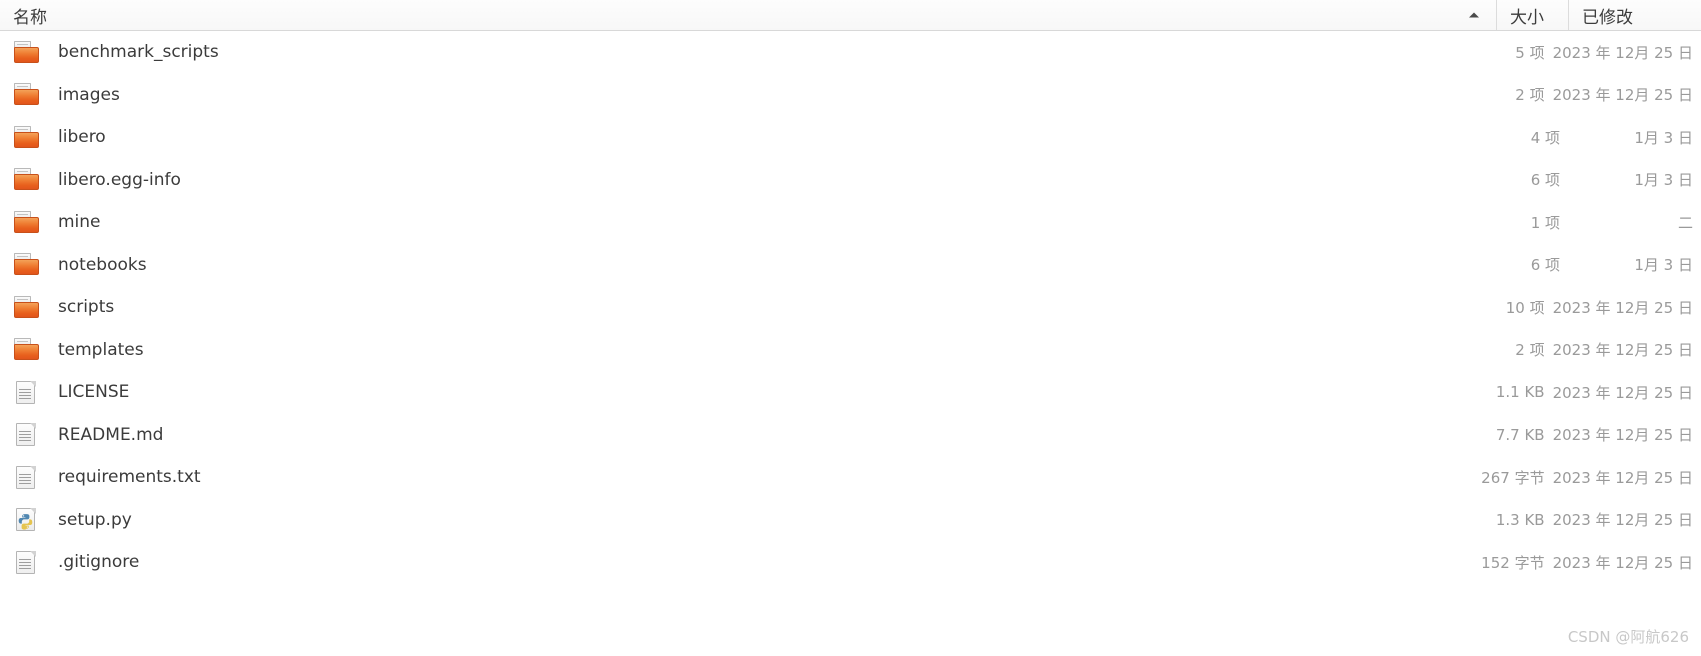  I want to click on file-list-row: README.md 7.7 KB 2023 年 12月 25 日, so click(850, 434).